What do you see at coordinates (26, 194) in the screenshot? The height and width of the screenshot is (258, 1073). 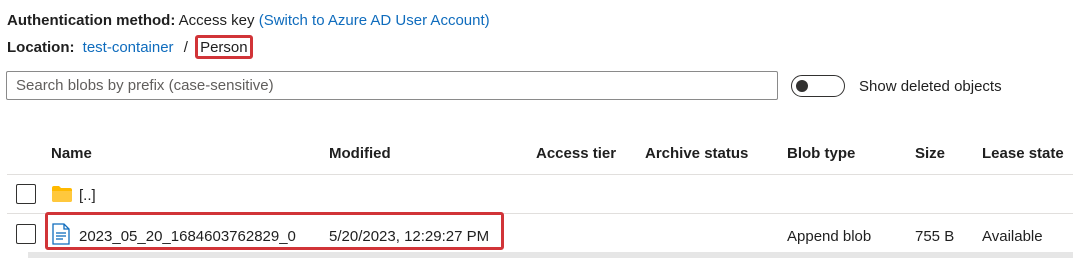 I see `row-checkbox-parent` at bounding box center [26, 194].